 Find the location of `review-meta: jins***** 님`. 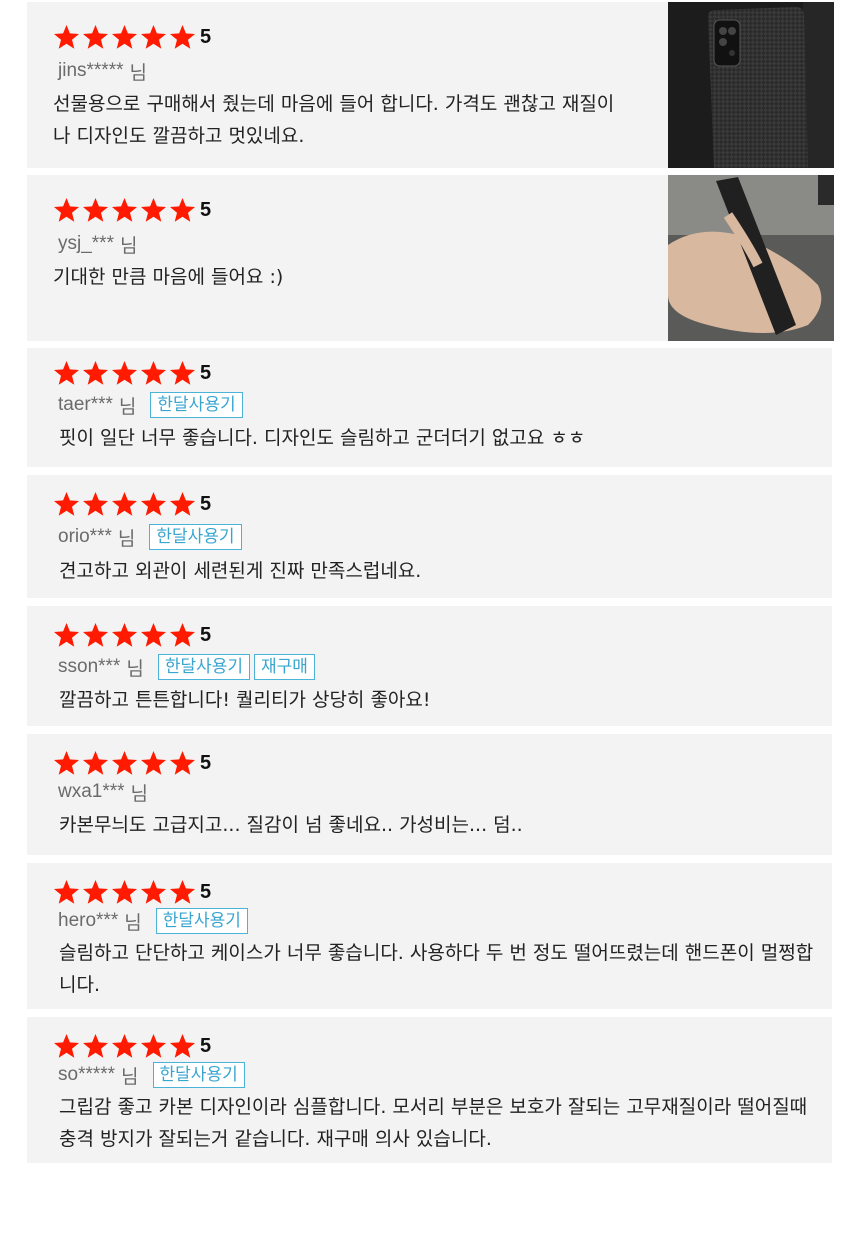

review-meta: jins***** 님 is located at coordinates (102, 71).